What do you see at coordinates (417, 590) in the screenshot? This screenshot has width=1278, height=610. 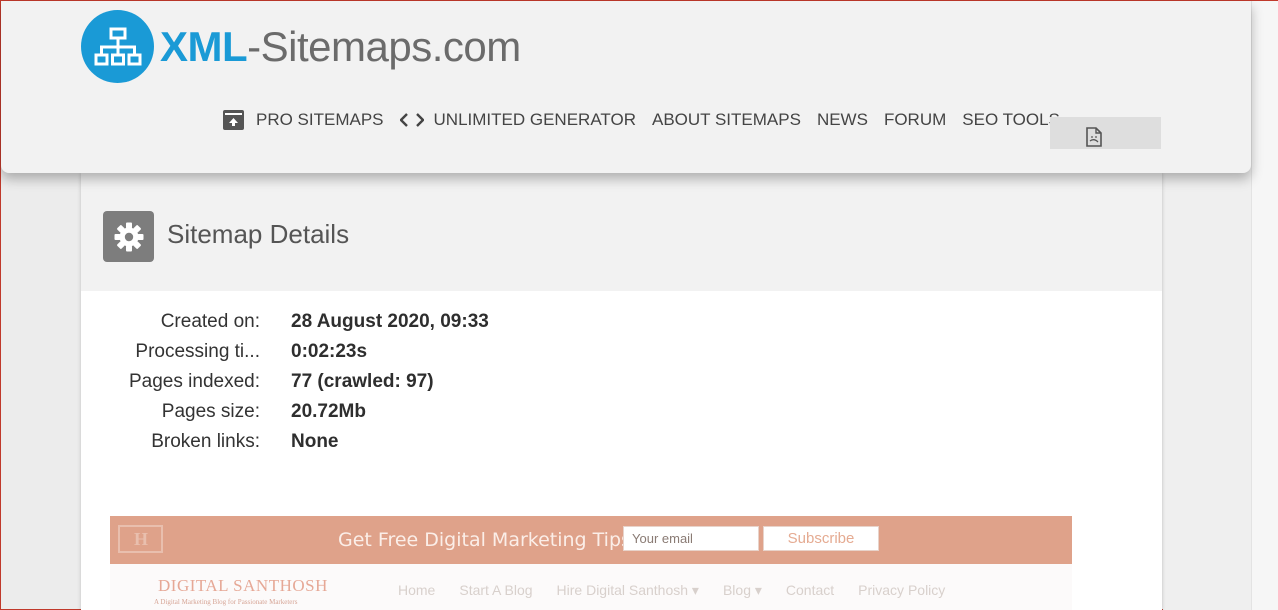 I see `preview-menu-item: Home` at bounding box center [417, 590].